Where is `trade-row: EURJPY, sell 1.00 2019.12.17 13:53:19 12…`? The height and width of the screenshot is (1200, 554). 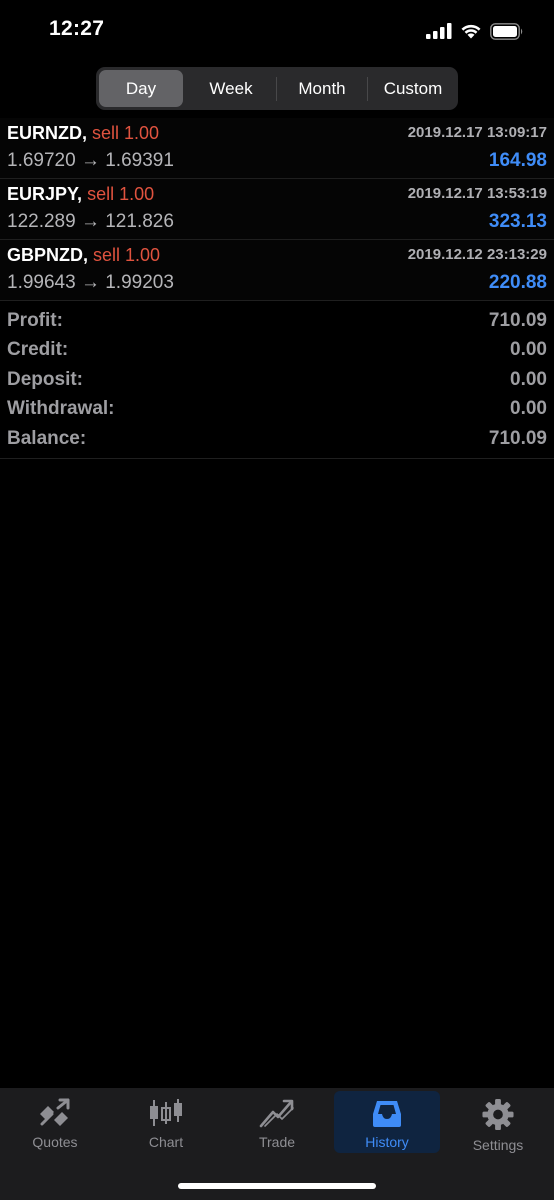 trade-row: EURJPY, sell 1.00 2019.12.17 13:53:19 12… is located at coordinates (277, 209).